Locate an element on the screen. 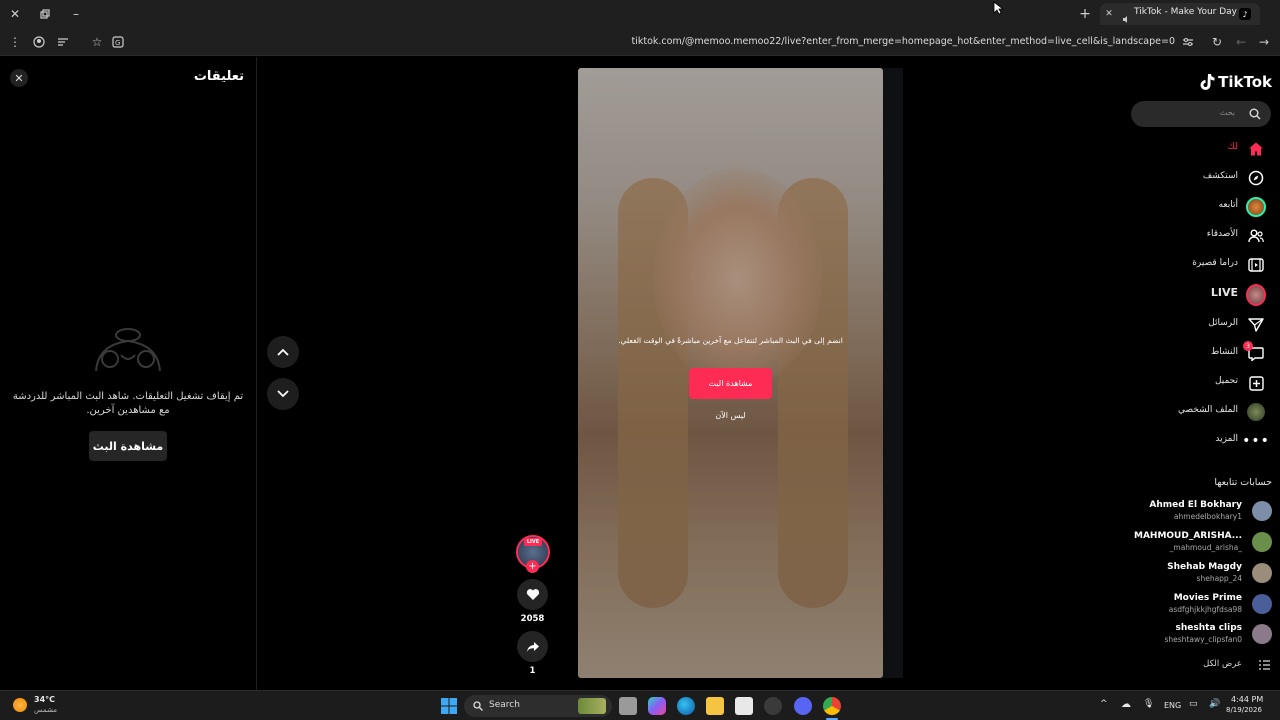 This screenshot has width=1280, height=720. onedrive-cloud-icon: ☁ is located at coordinates (1126, 704).